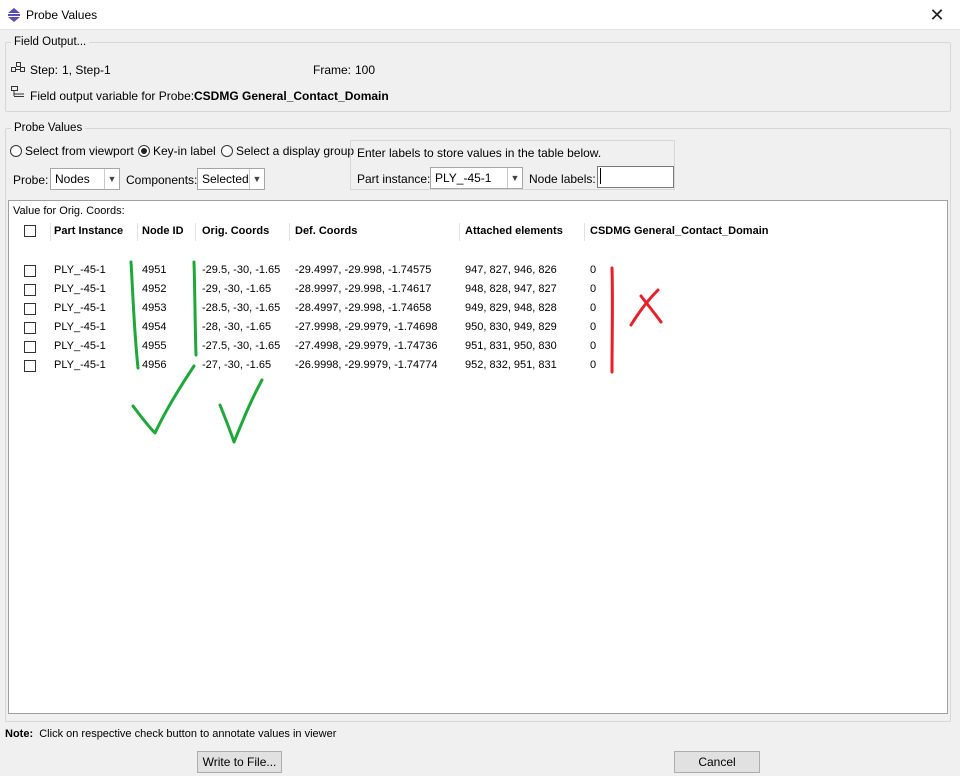 The height and width of the screenshot is (776, 960). Describe the element at coordinates (144, 151) in the screenshot. I see `radio-indicator-selected` at that location.